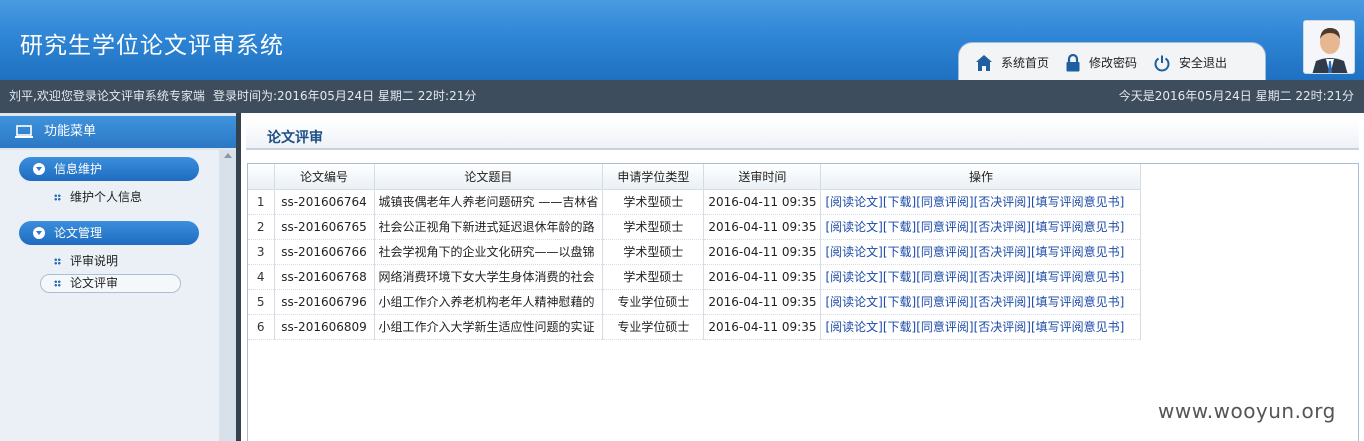  What do you see at coordinates (324, 302) in the screenshot?
I see `thesis-code: ss-201606796` at bounding box center [324, 302].